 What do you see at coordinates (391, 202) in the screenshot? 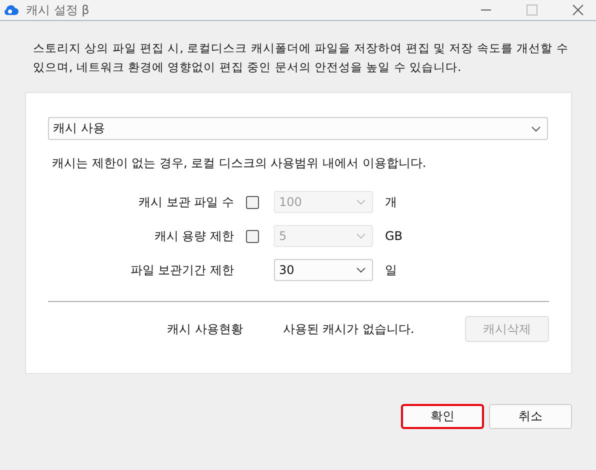
I see `unit-label: 개` at bounding box center [391, 202].